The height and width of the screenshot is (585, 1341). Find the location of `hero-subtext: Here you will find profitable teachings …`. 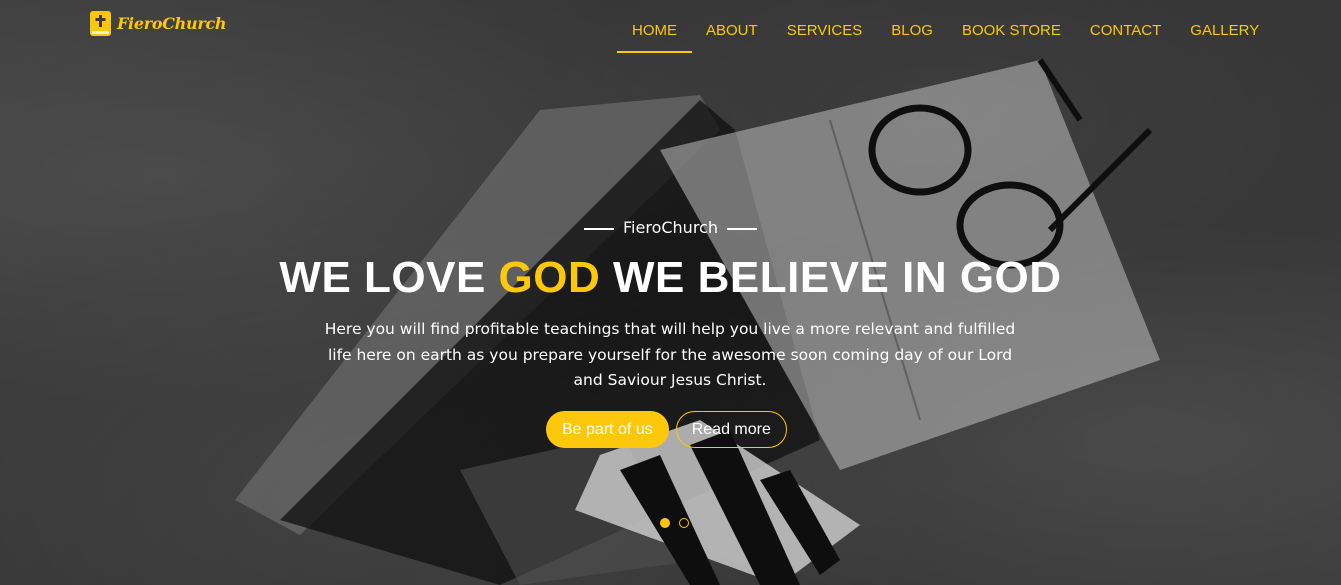

hero-subtext: Here you will find profitable teachings … is located at coordinates (670, 354).